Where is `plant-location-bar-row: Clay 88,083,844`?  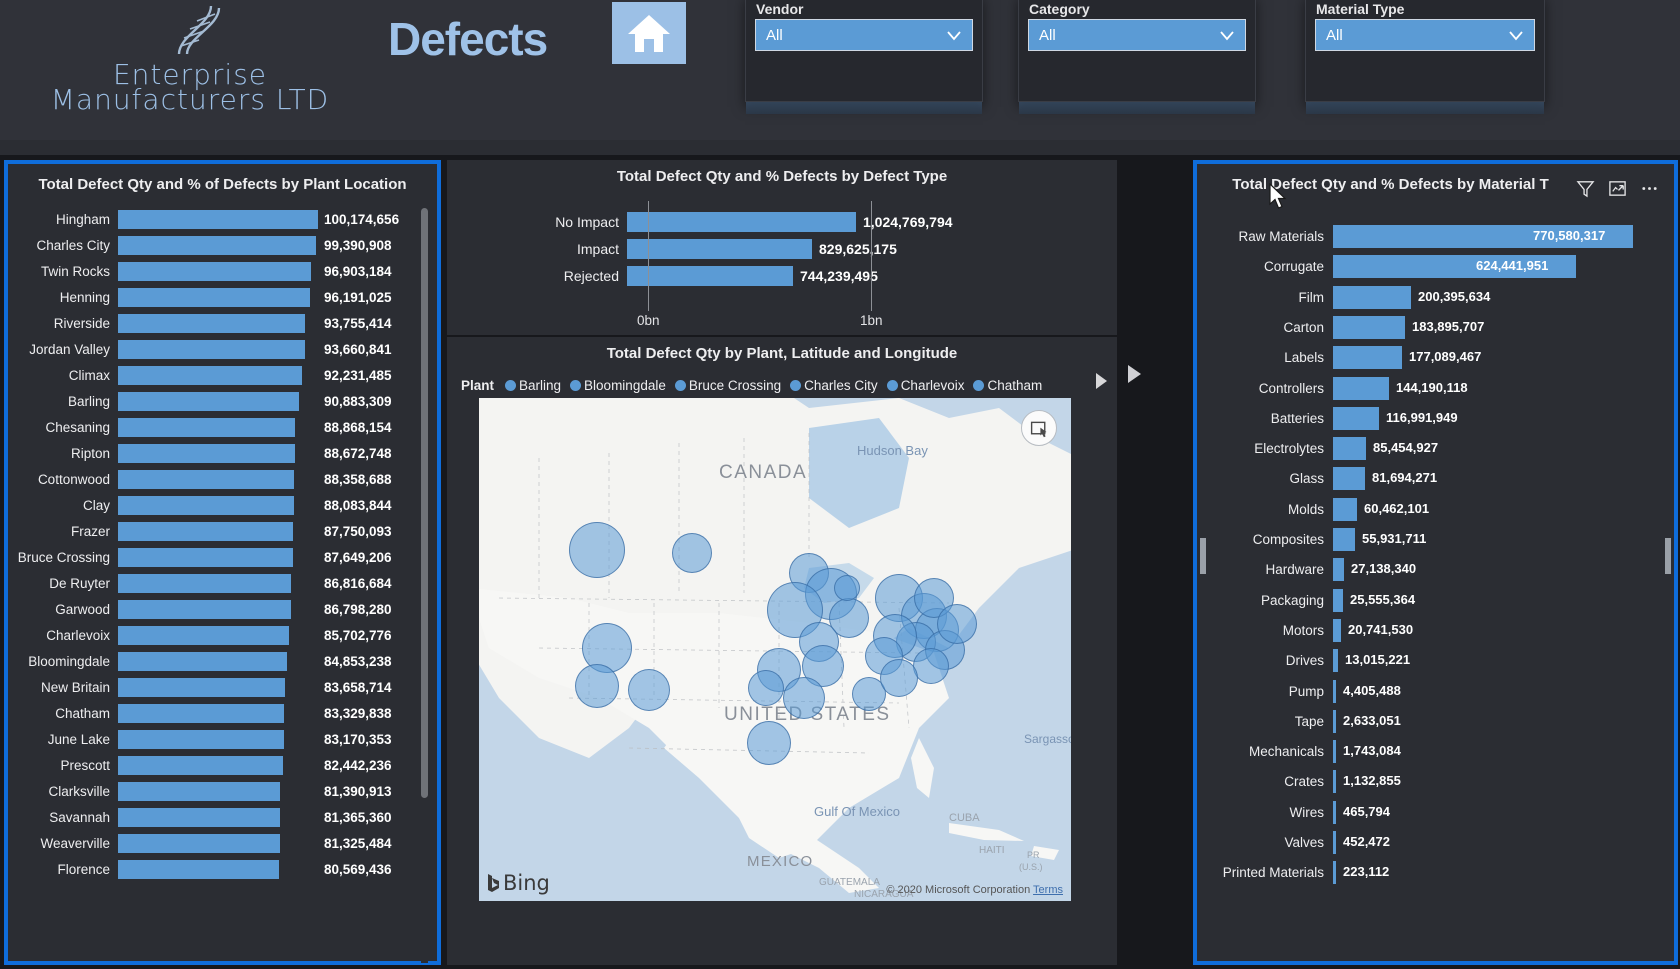
plant-location-bar-row: Clay 88,083,844 is located at coordinates (224, 505).